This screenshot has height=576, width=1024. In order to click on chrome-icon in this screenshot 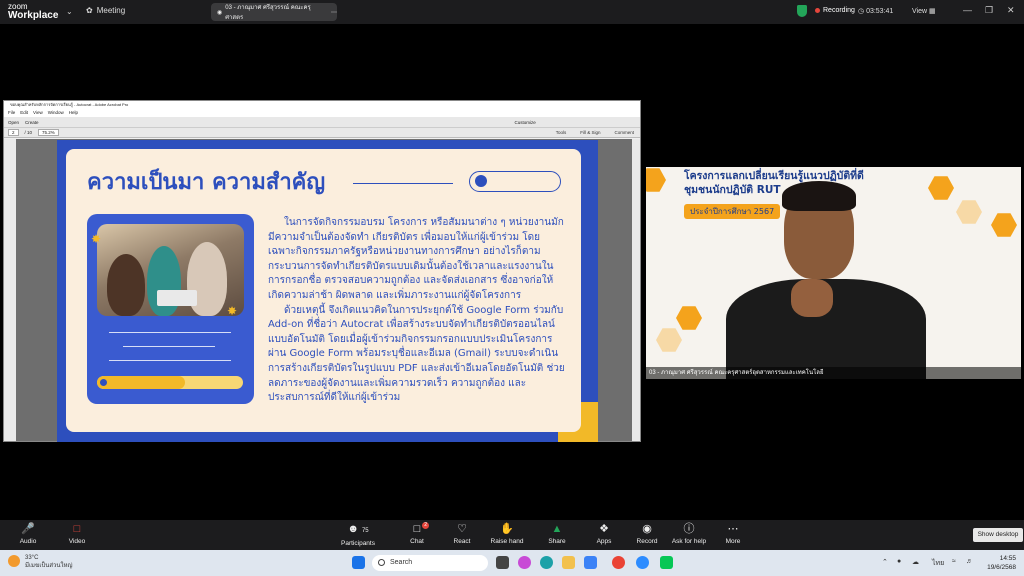, I will do `click(618, 562)`.